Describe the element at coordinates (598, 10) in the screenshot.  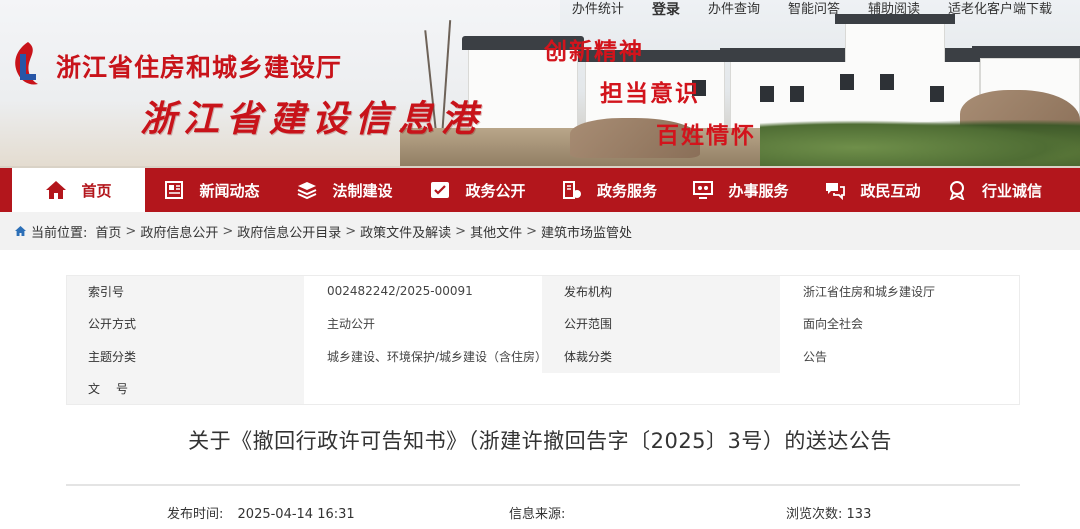
I see `link-stats: 办件统计` at that location.